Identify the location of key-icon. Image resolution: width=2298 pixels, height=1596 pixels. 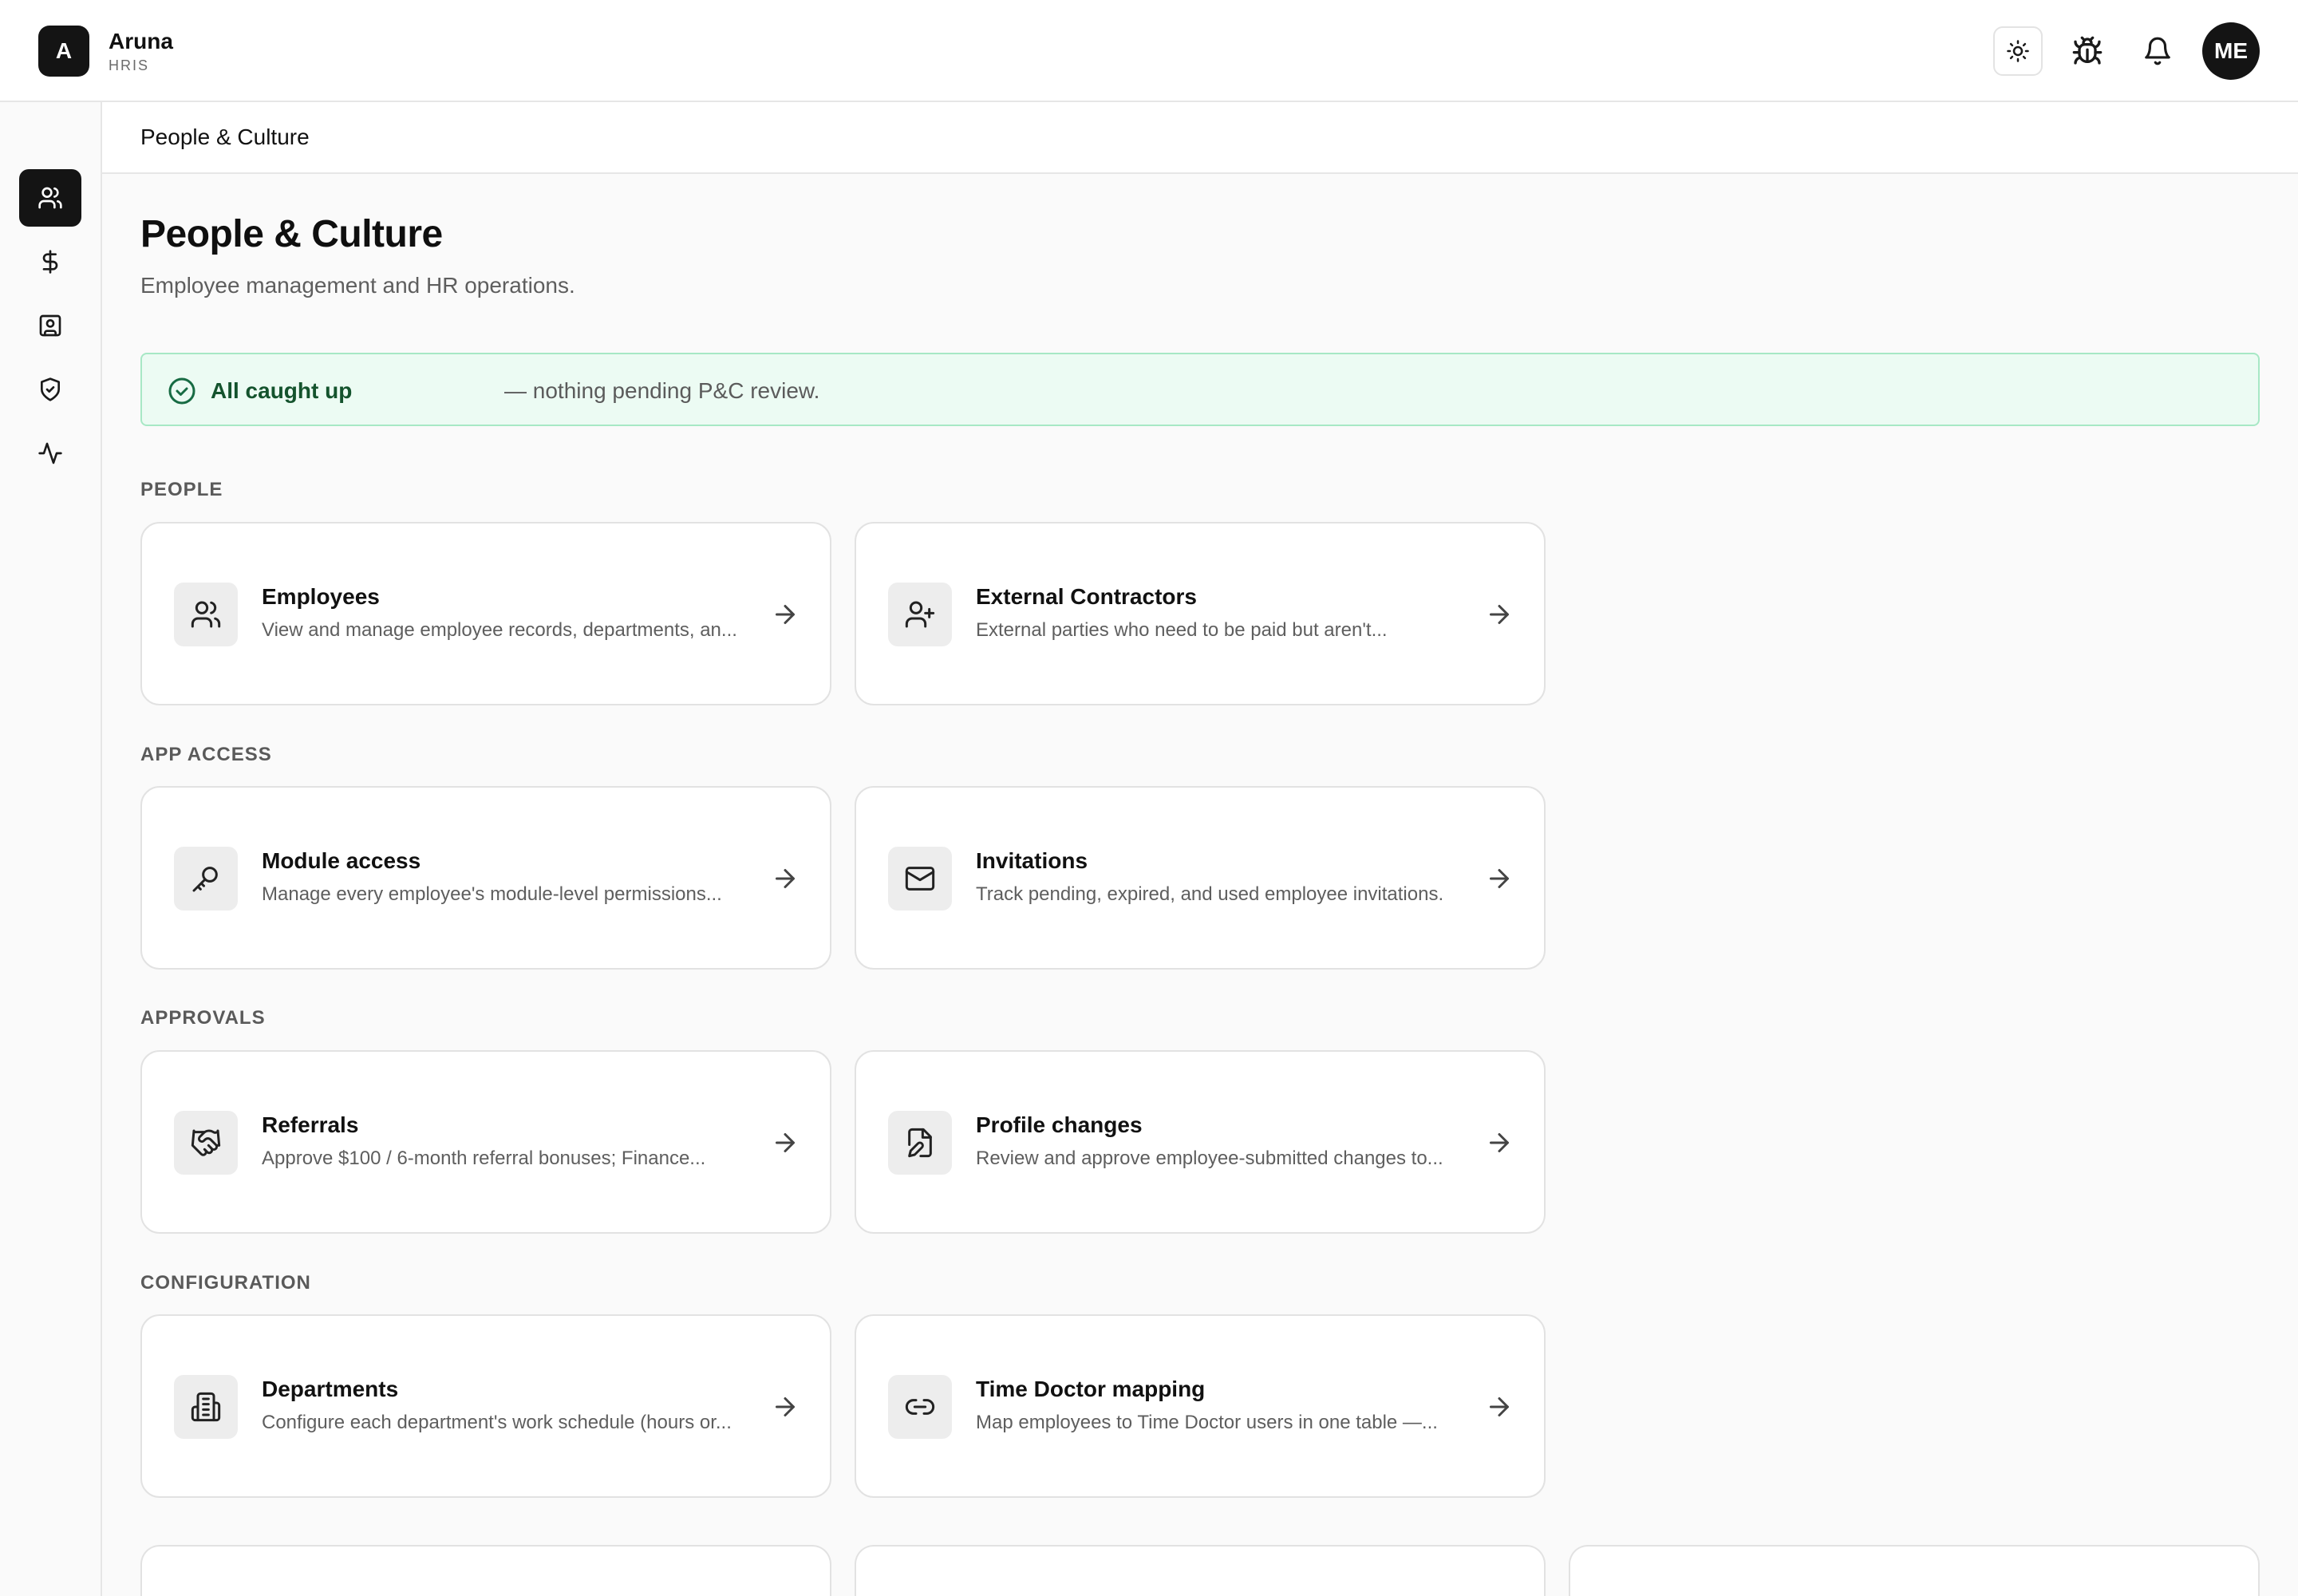
(205, 879).